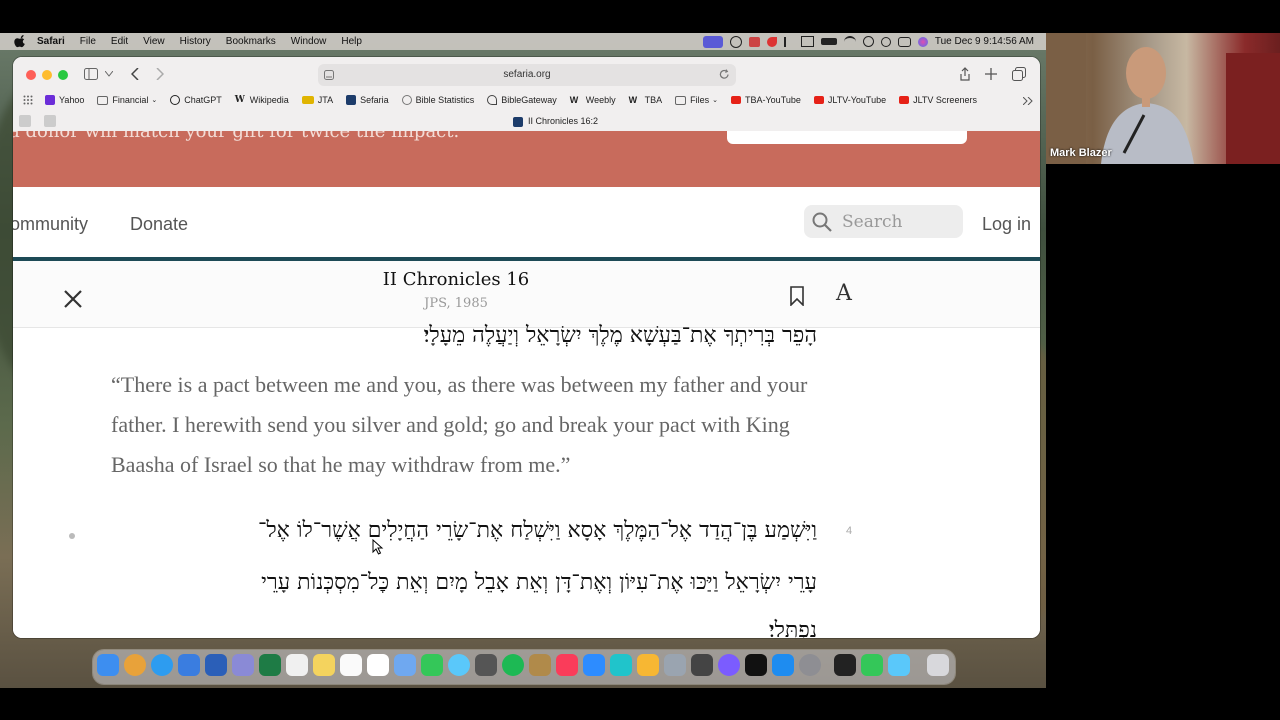 This screenshot has width=1280, height=720. I want to click on address-bar: sefaria.org, so click(527, 75).